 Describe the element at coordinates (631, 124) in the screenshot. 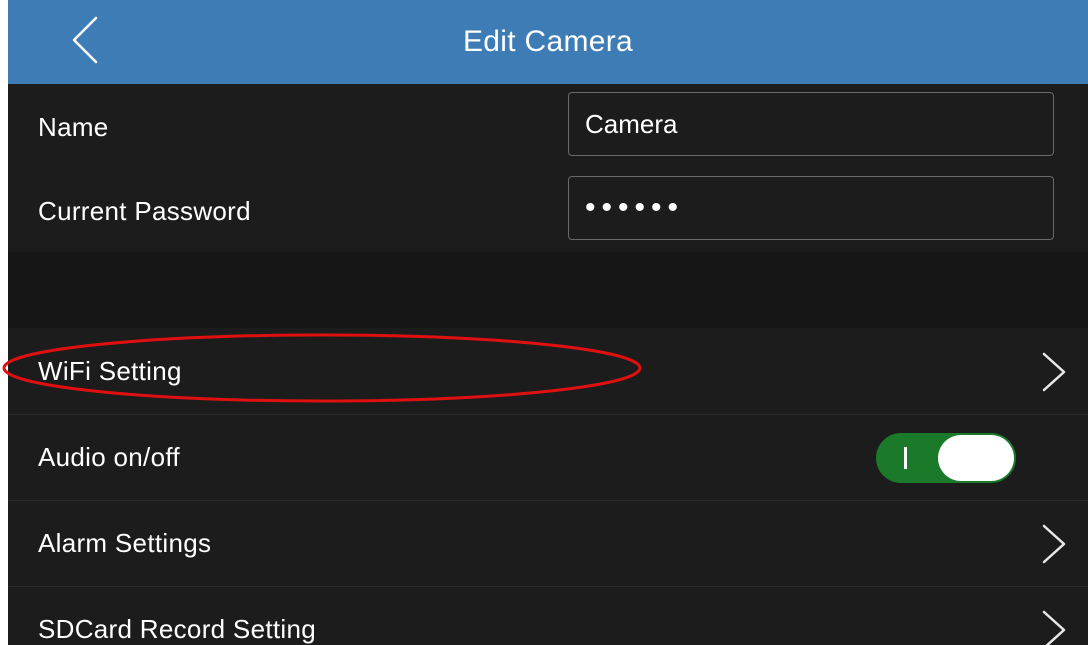

I see `name-input-value: Camera` at that location.